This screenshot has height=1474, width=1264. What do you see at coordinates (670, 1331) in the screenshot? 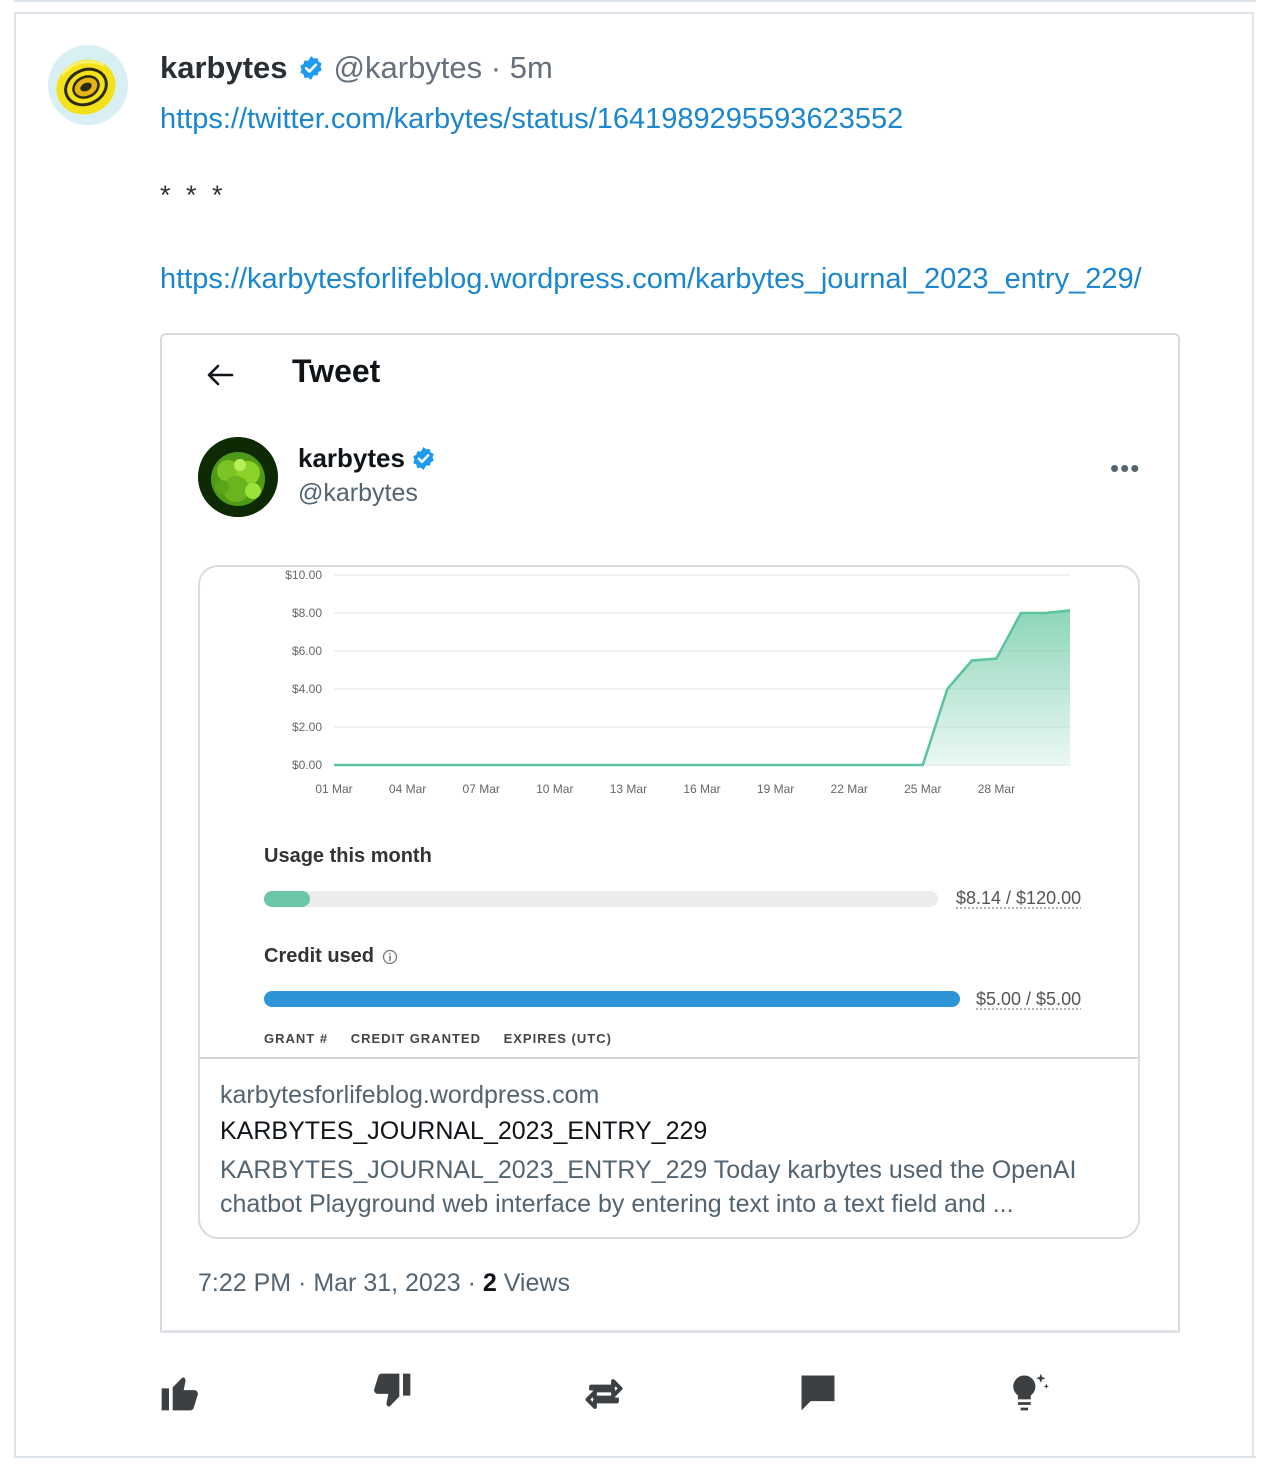
I see `embed-bottom-border` at bounding box center [670, 1331].